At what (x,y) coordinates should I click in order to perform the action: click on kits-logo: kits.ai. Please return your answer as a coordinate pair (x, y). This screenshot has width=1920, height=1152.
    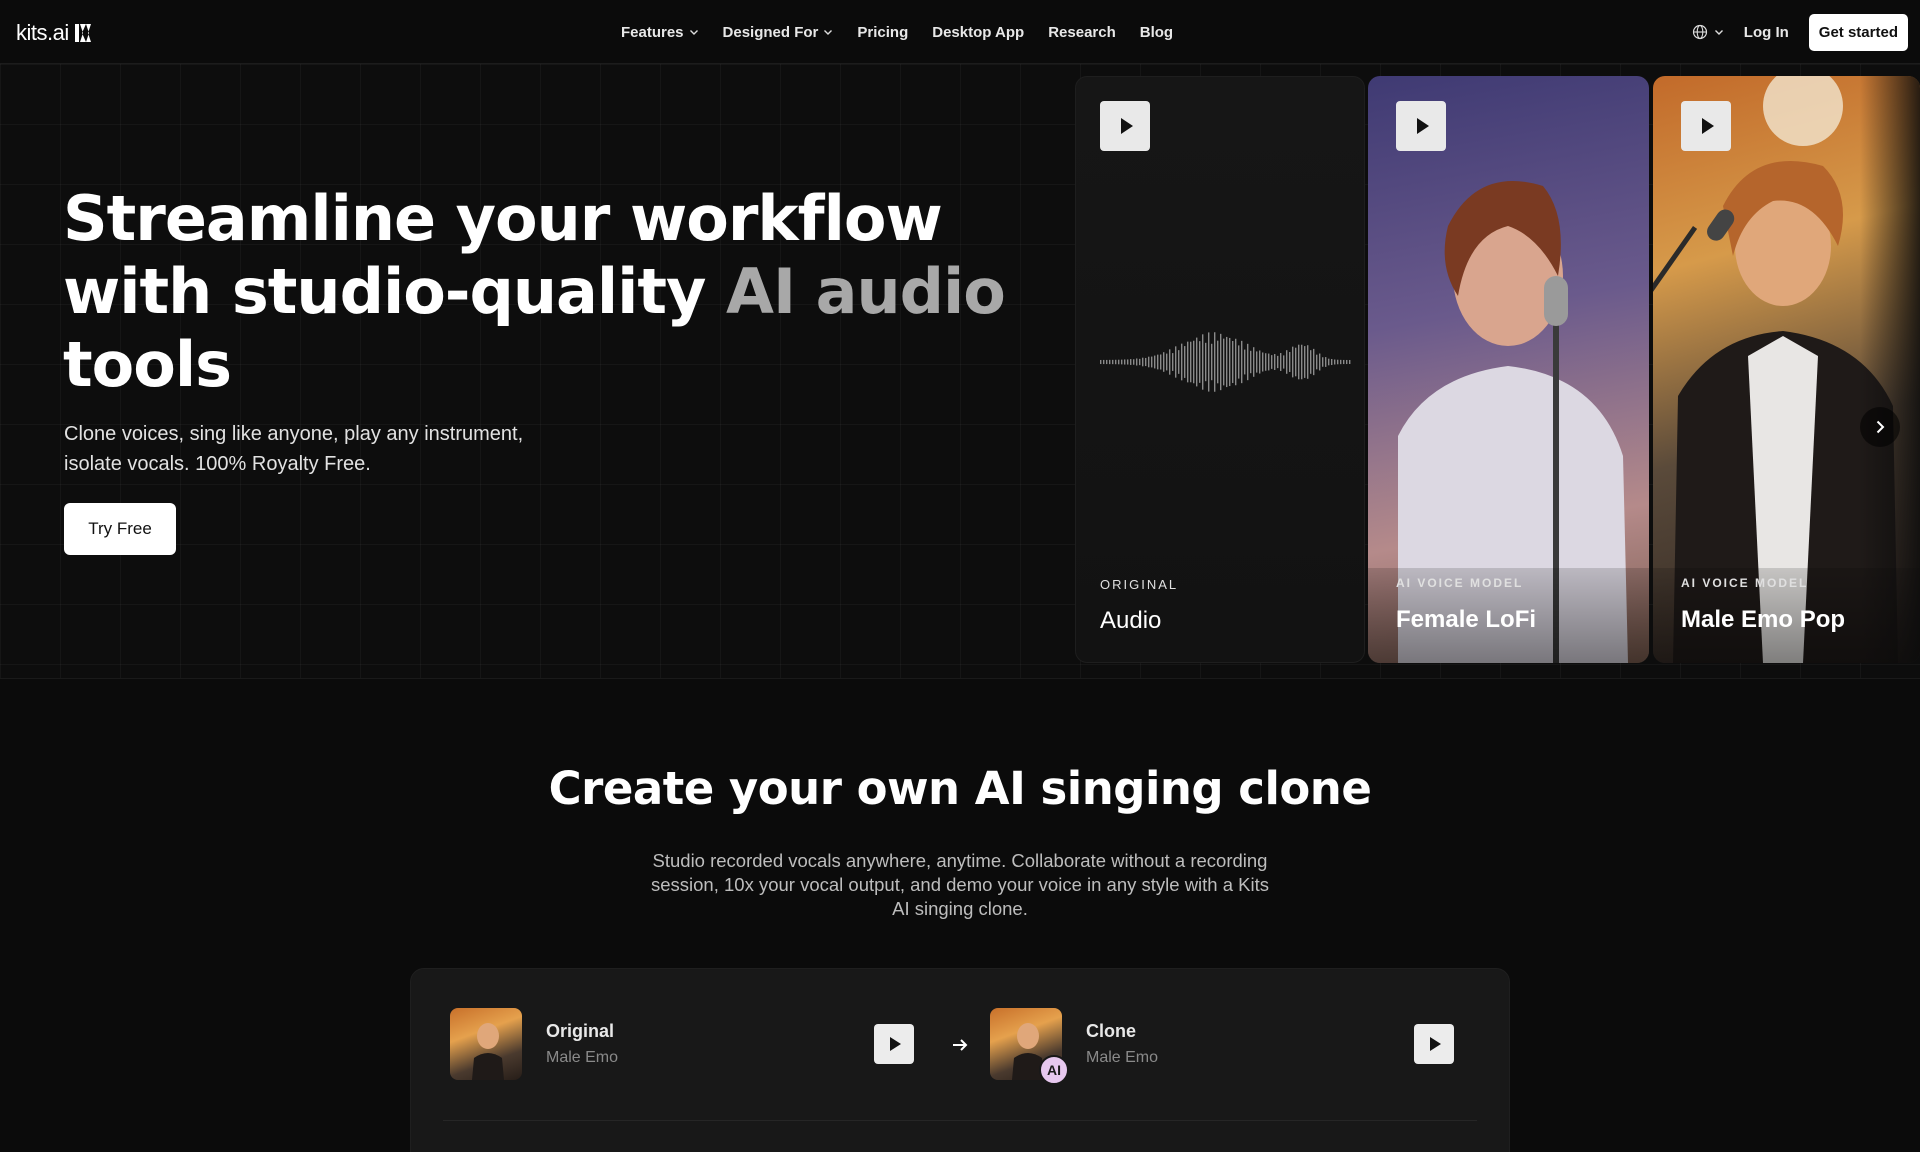
    Looking at the image, I should click on (53, 33).